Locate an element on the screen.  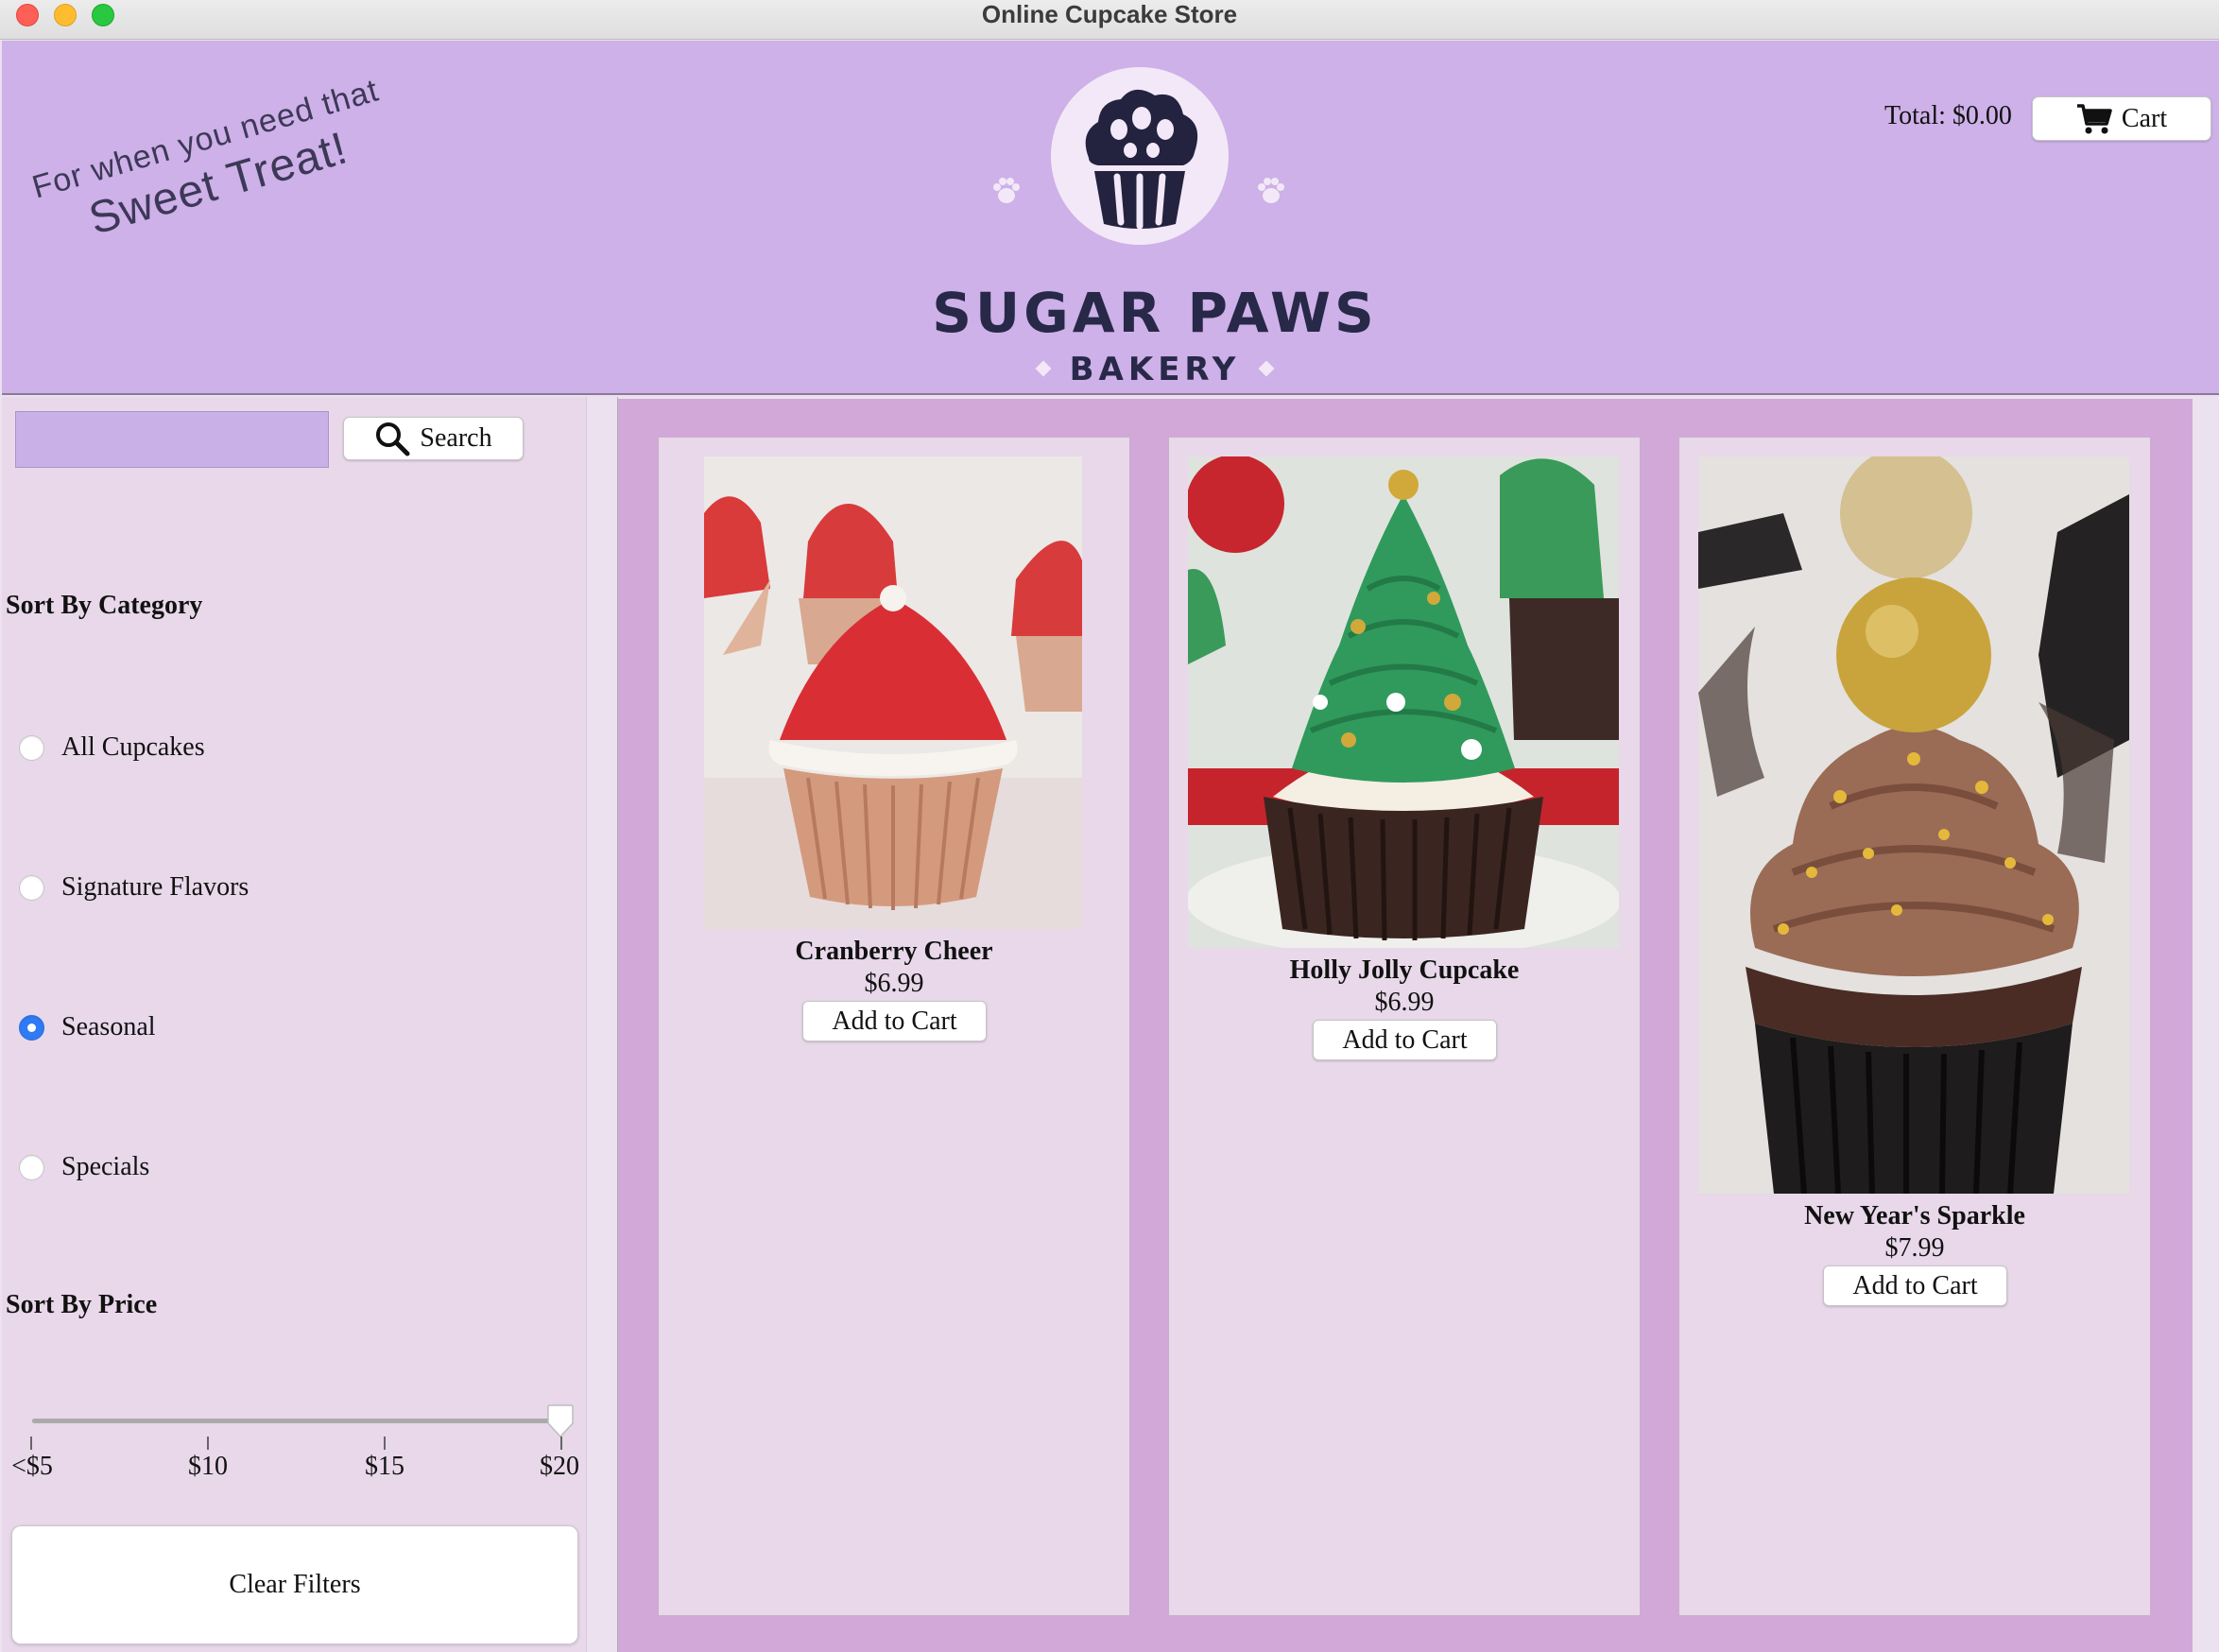
product-name: New Year's Sparkle is located at coordinates (1914, 1215).